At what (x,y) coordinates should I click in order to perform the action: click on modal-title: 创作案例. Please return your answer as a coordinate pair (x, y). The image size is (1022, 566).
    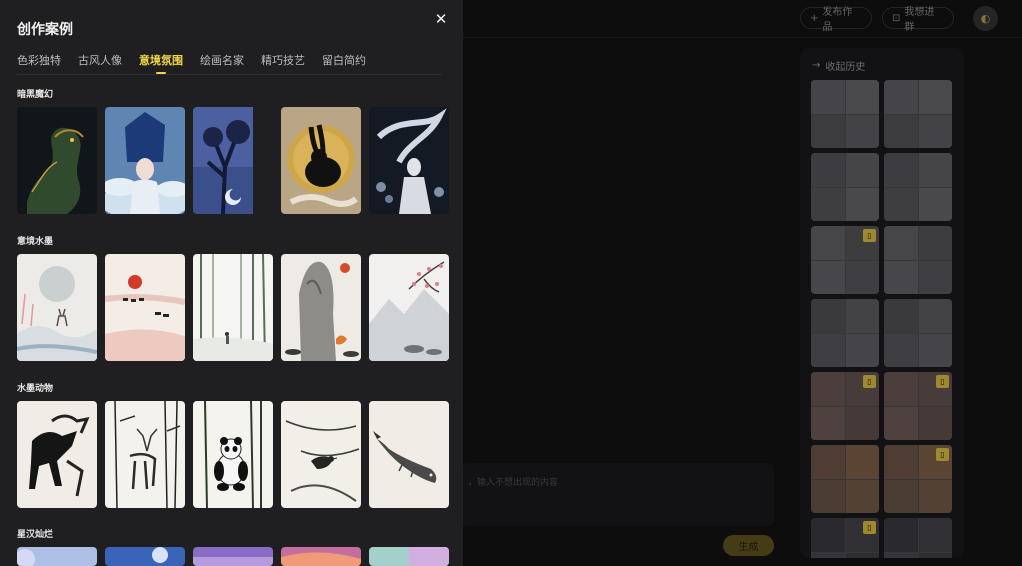
    Looking at the image, I should click on (45, 30).